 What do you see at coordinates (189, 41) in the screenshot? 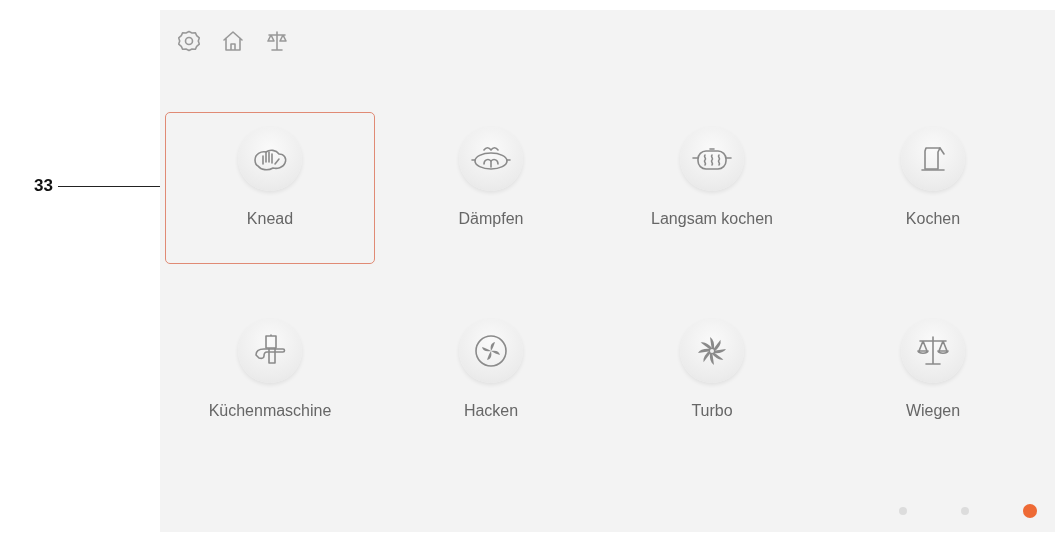
I see `settings-icon` at bounding box center [189, 41].